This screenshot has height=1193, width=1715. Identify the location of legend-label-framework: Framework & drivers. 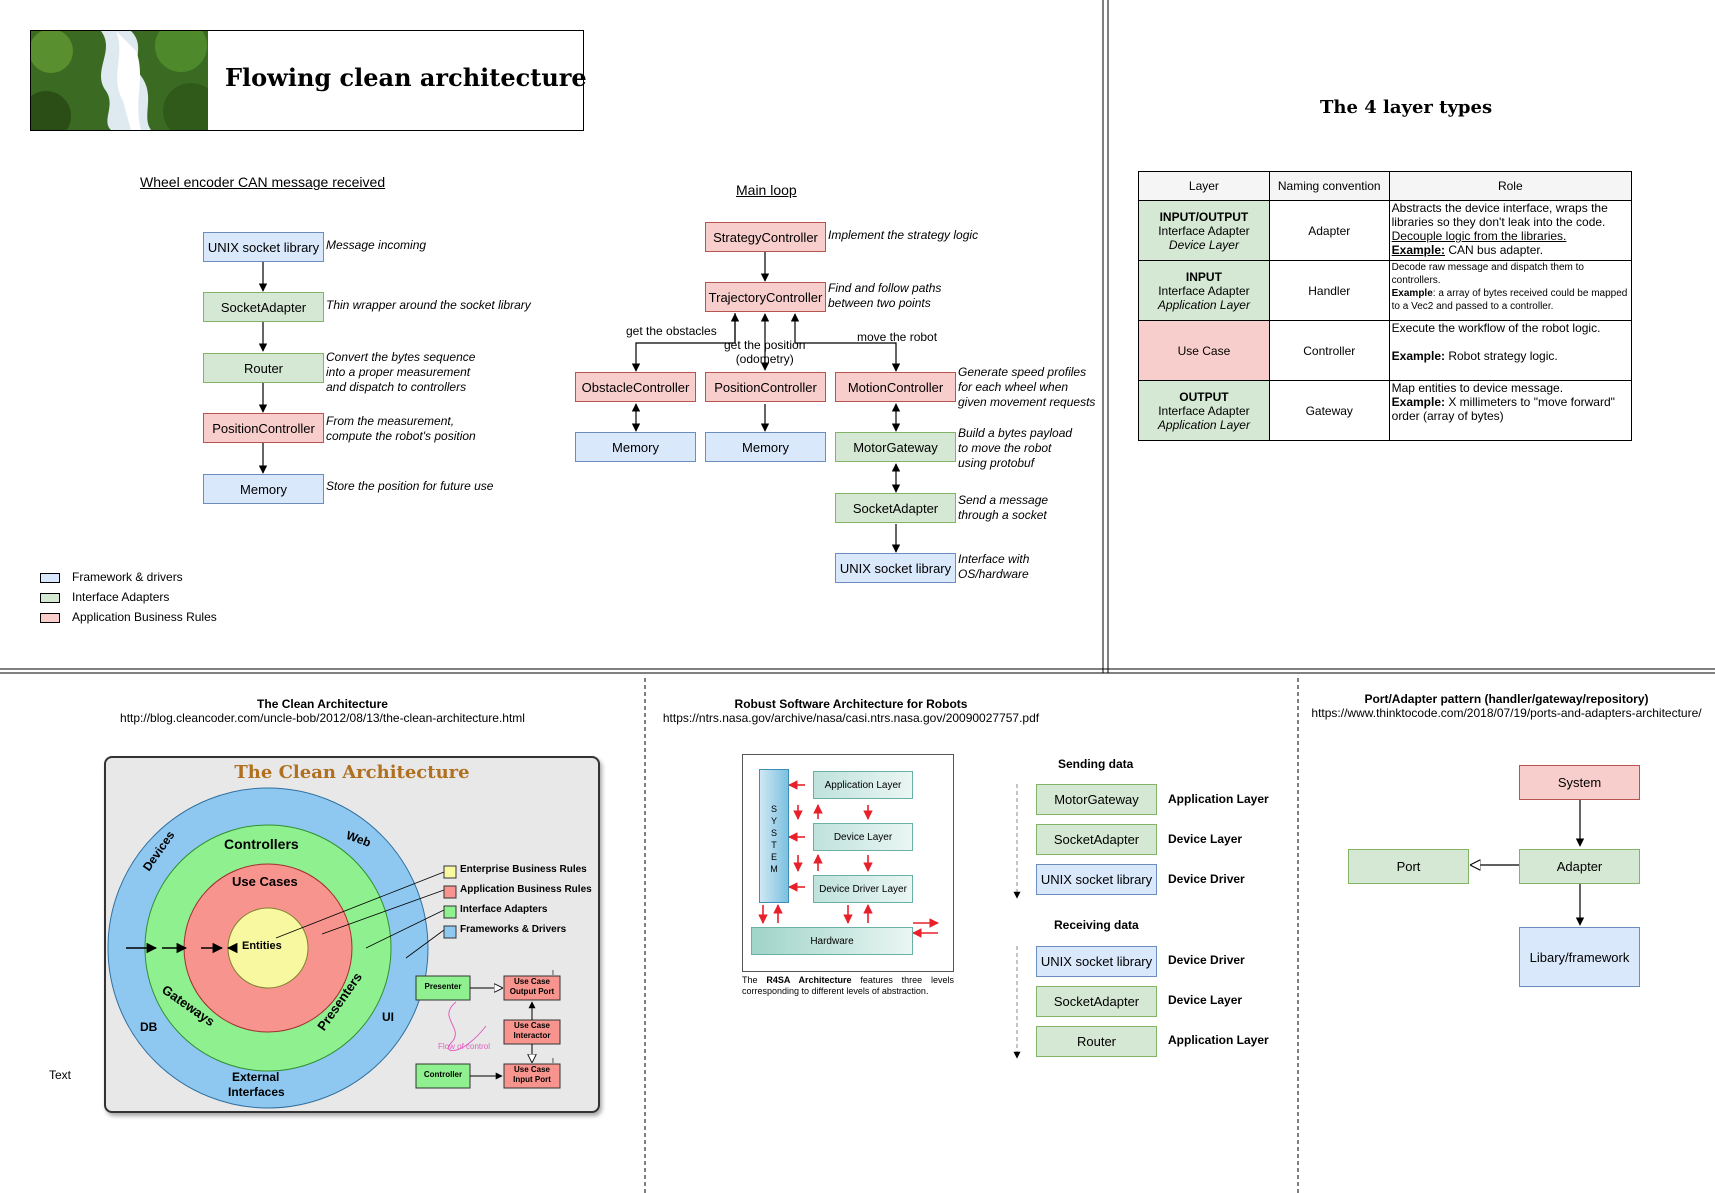
(127, 577).